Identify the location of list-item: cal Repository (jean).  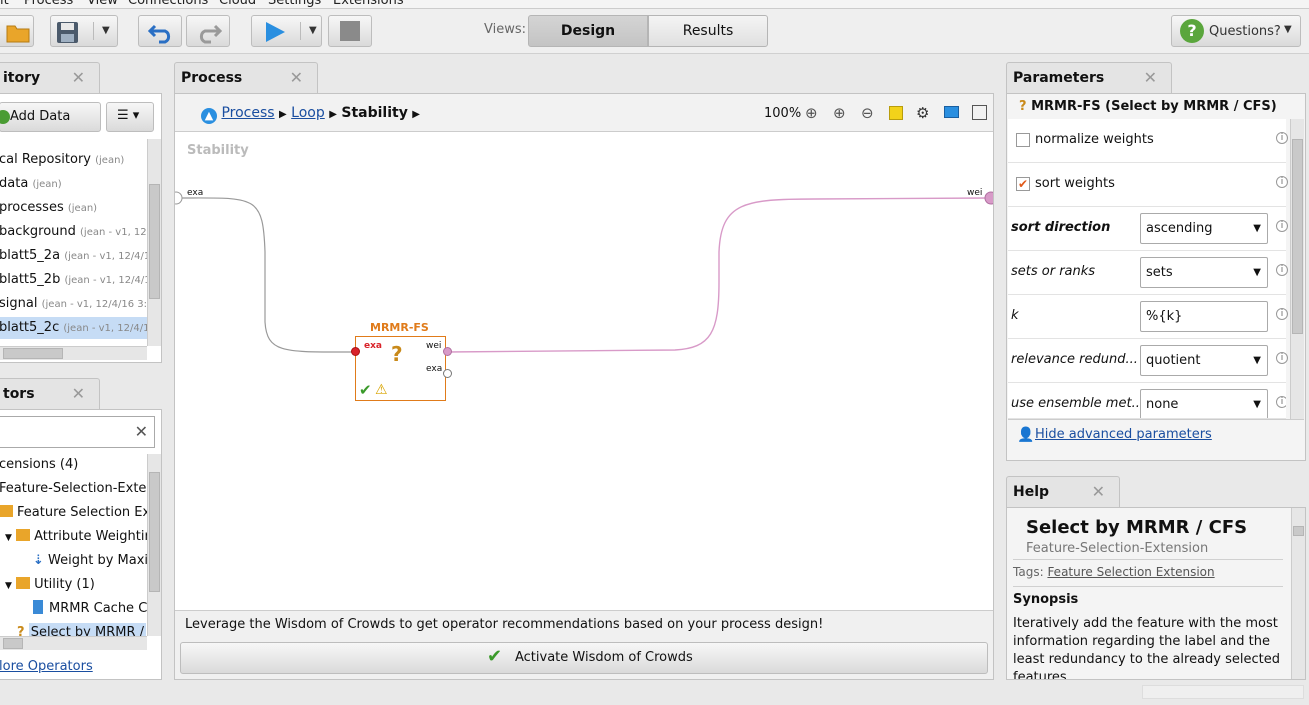
(62, 160).